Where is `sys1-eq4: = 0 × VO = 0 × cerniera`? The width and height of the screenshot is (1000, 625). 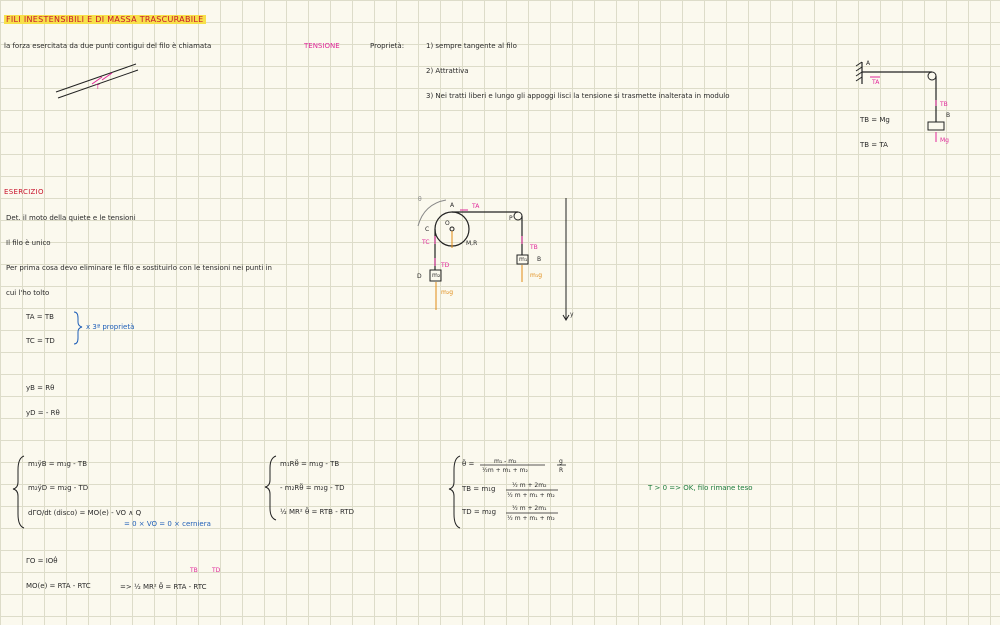 sys1-eq4: = 0 × VO = 0 × cerniera is located at coordinates (167, 524).